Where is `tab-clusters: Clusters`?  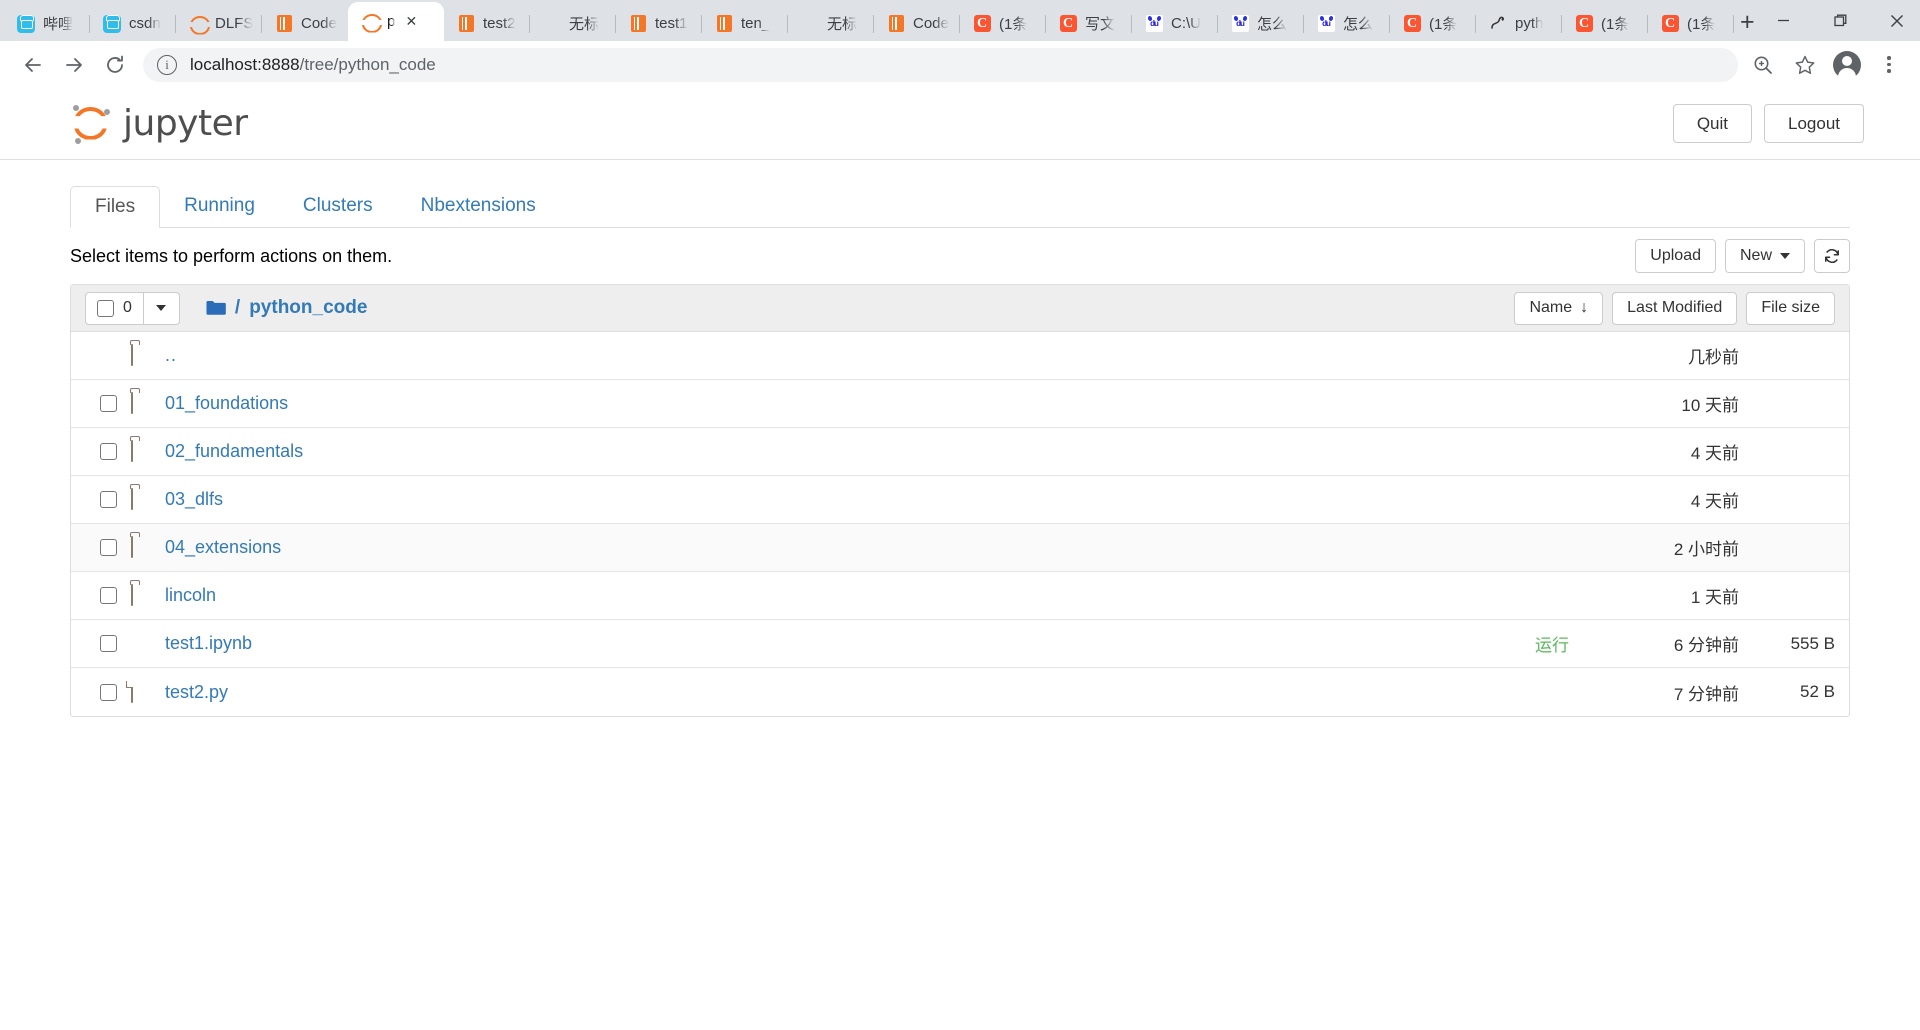 tab-clusters: Clusters is located at coordinates (338, 206).